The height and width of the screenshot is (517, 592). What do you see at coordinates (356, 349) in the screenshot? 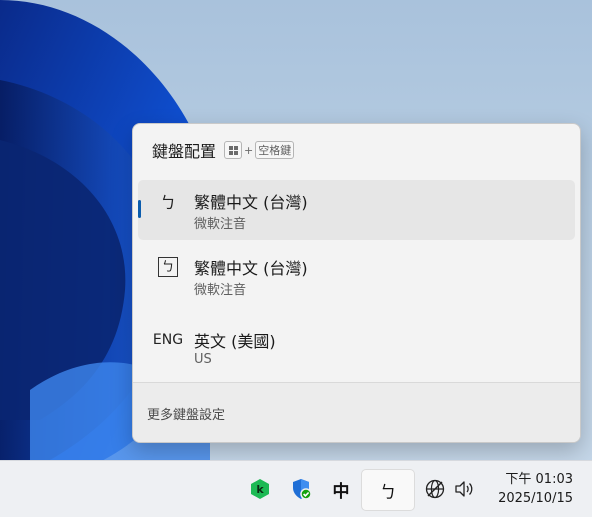
I see `layout-item-english-us: ENG 英文 (美國) US` at bounding box center [356, 349].